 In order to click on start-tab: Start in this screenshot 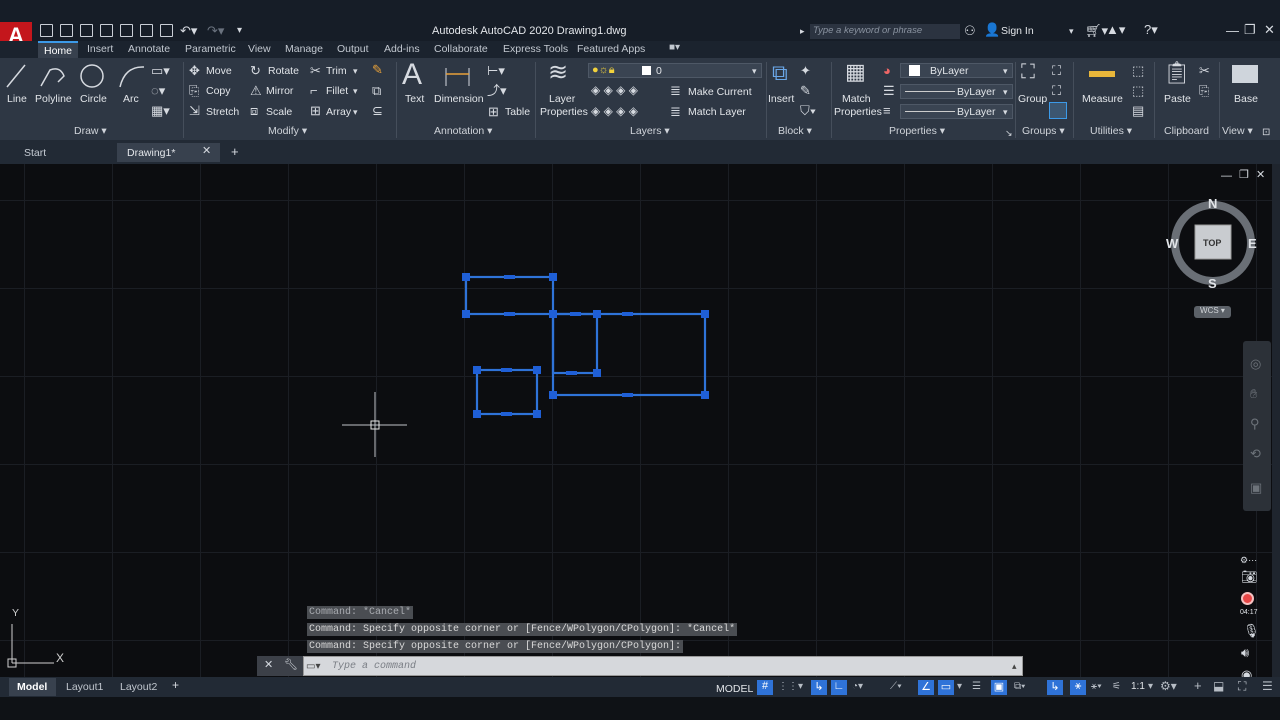, I will do `click(35, 153)`.